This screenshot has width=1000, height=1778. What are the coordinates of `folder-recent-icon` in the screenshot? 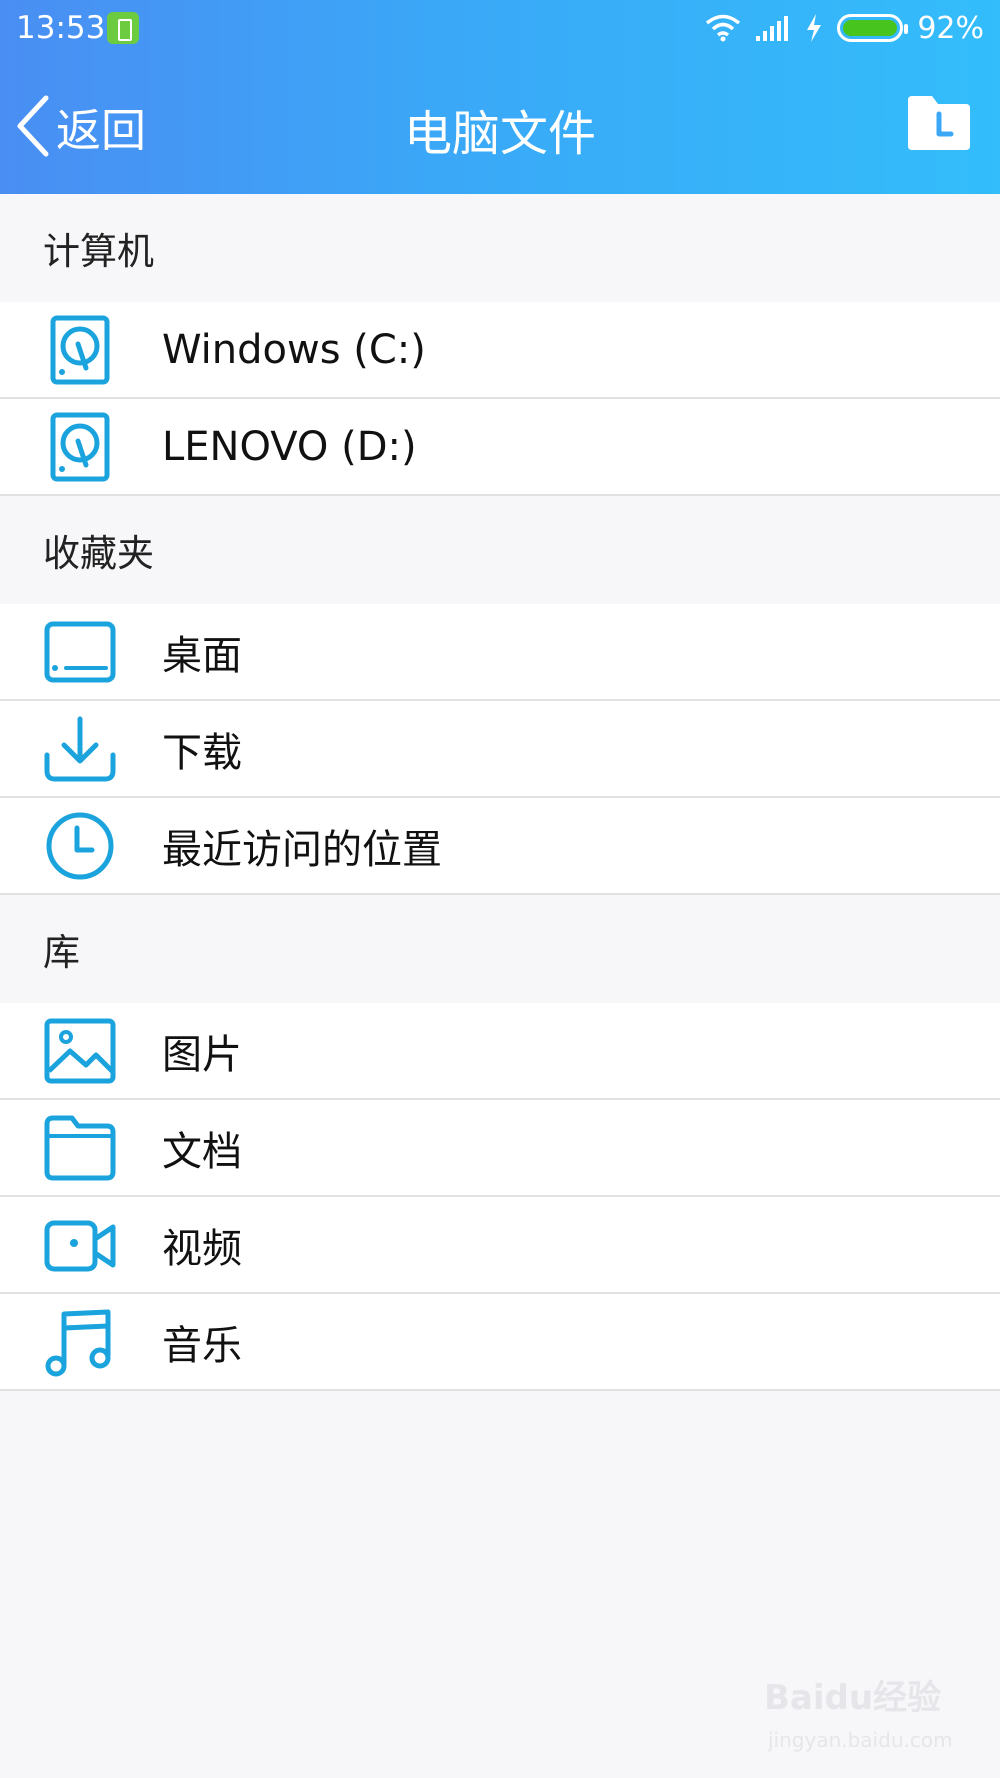 It's located at (939, 123).